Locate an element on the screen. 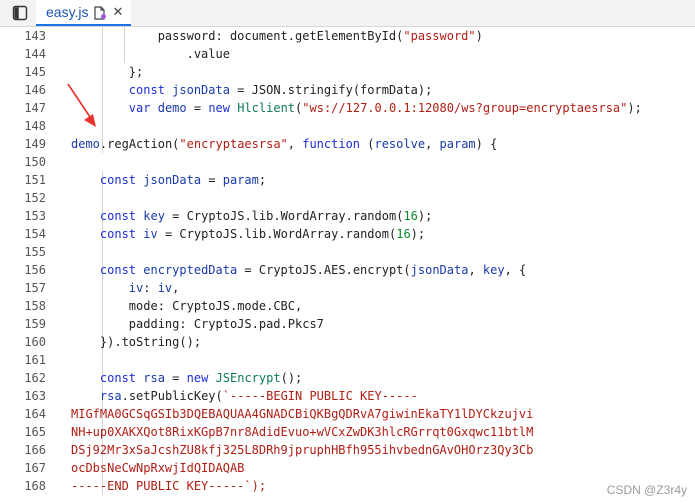 Image resolution: width=695 pixels, height=503 pixels. line-number: 167 is located at coordinates (35, 468).